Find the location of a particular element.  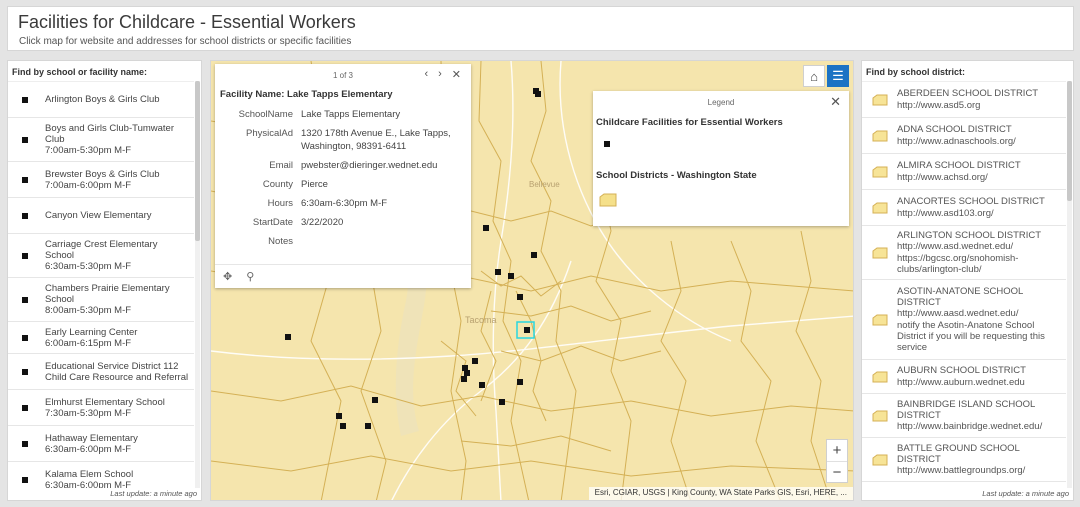

popup-field-value: Lake Tapps Elementary is located at coordinates (351, 114).